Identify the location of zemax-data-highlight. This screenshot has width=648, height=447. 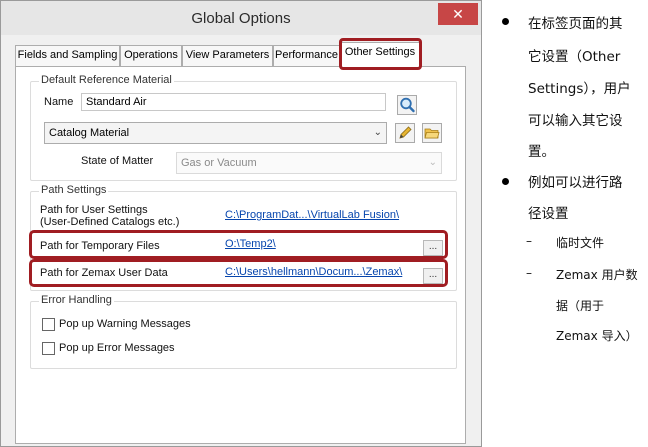
(238, 273).